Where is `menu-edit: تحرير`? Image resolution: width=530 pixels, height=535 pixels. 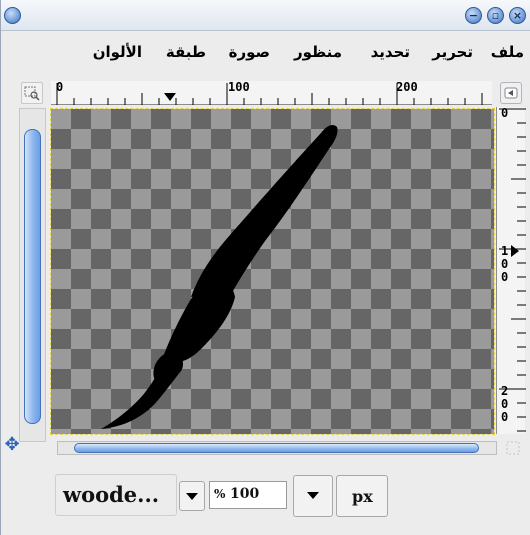 menu-edit: تحرير is located at coordinates (452, 52).